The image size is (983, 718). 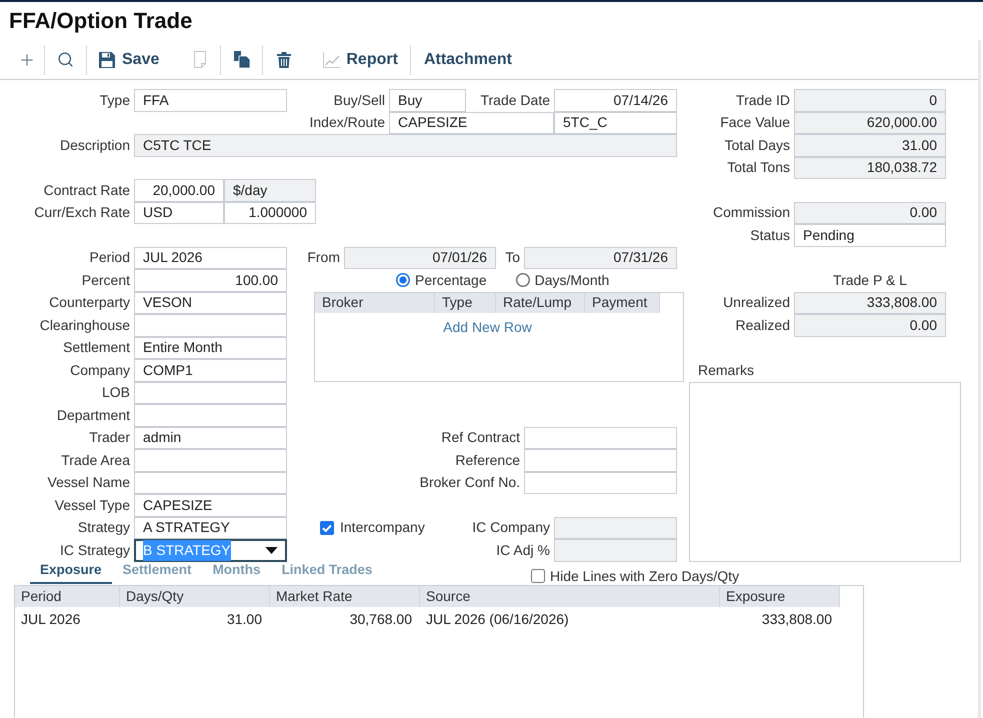 I want to click on search-icon, so click(x=65, y=59).